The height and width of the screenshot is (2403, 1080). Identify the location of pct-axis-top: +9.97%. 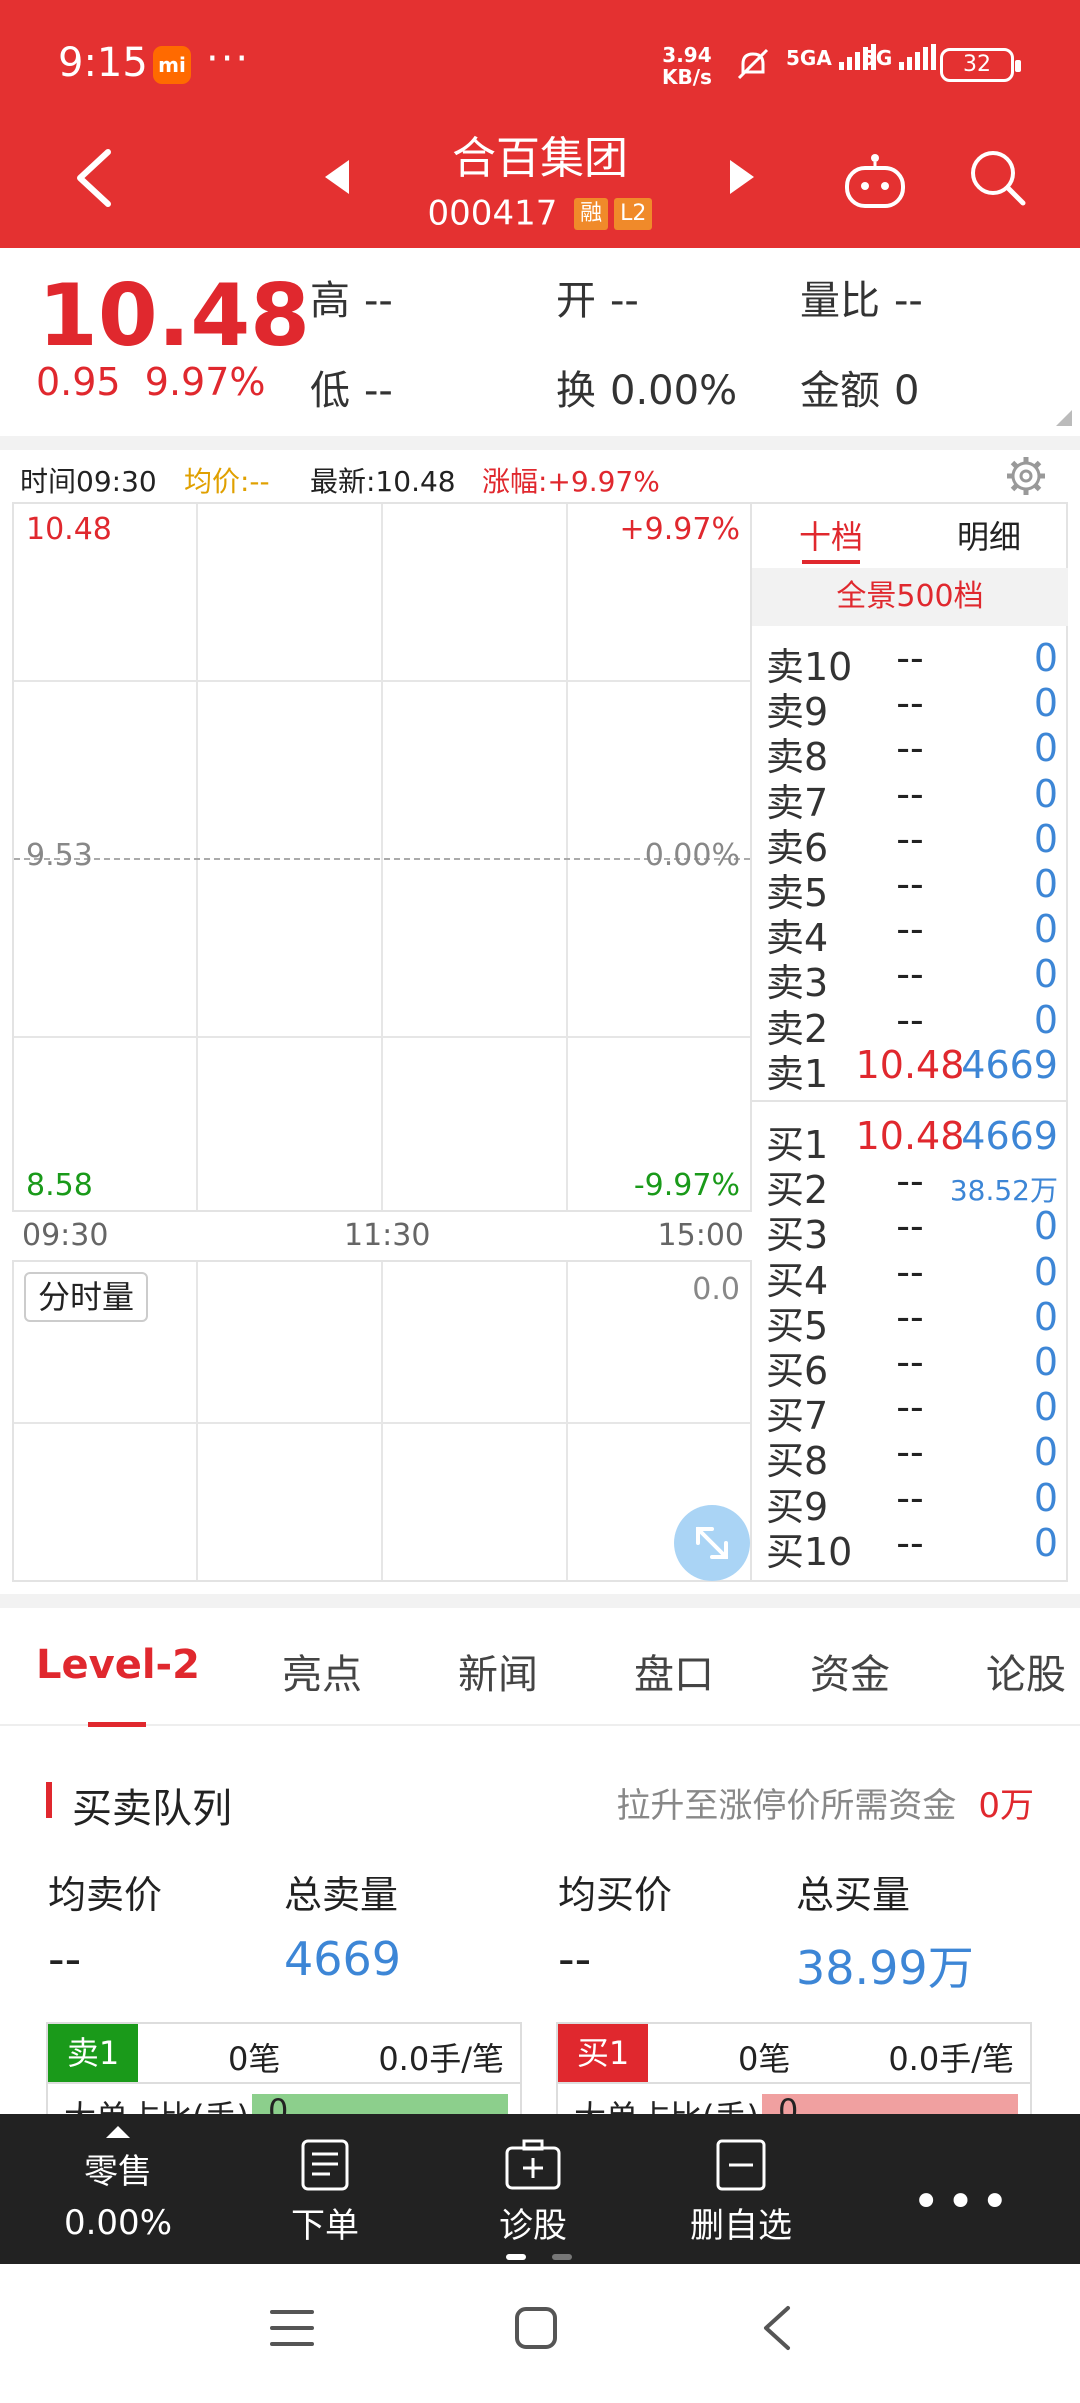
(679, 529).